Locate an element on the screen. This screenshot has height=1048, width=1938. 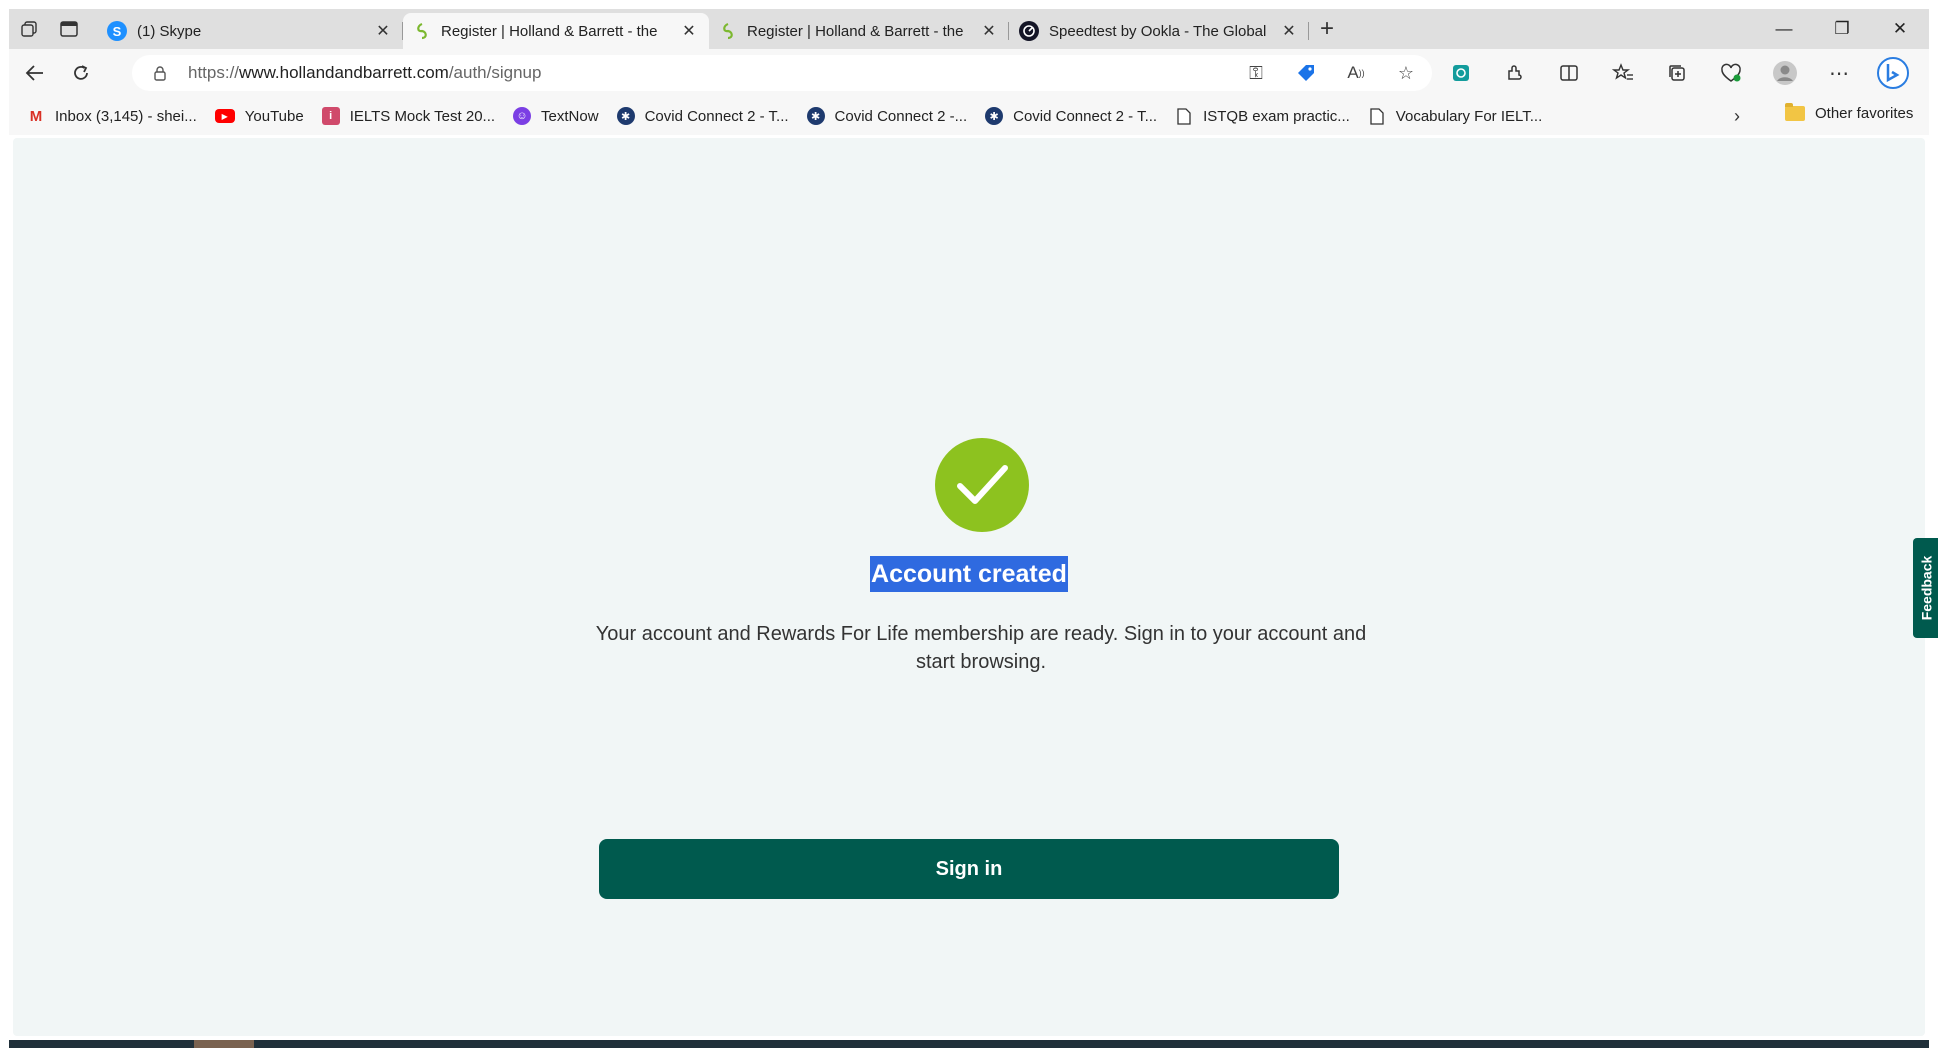
tab-register-active: Register | Holland & Barrett - the ✕ is located at coordinates (556, 31).